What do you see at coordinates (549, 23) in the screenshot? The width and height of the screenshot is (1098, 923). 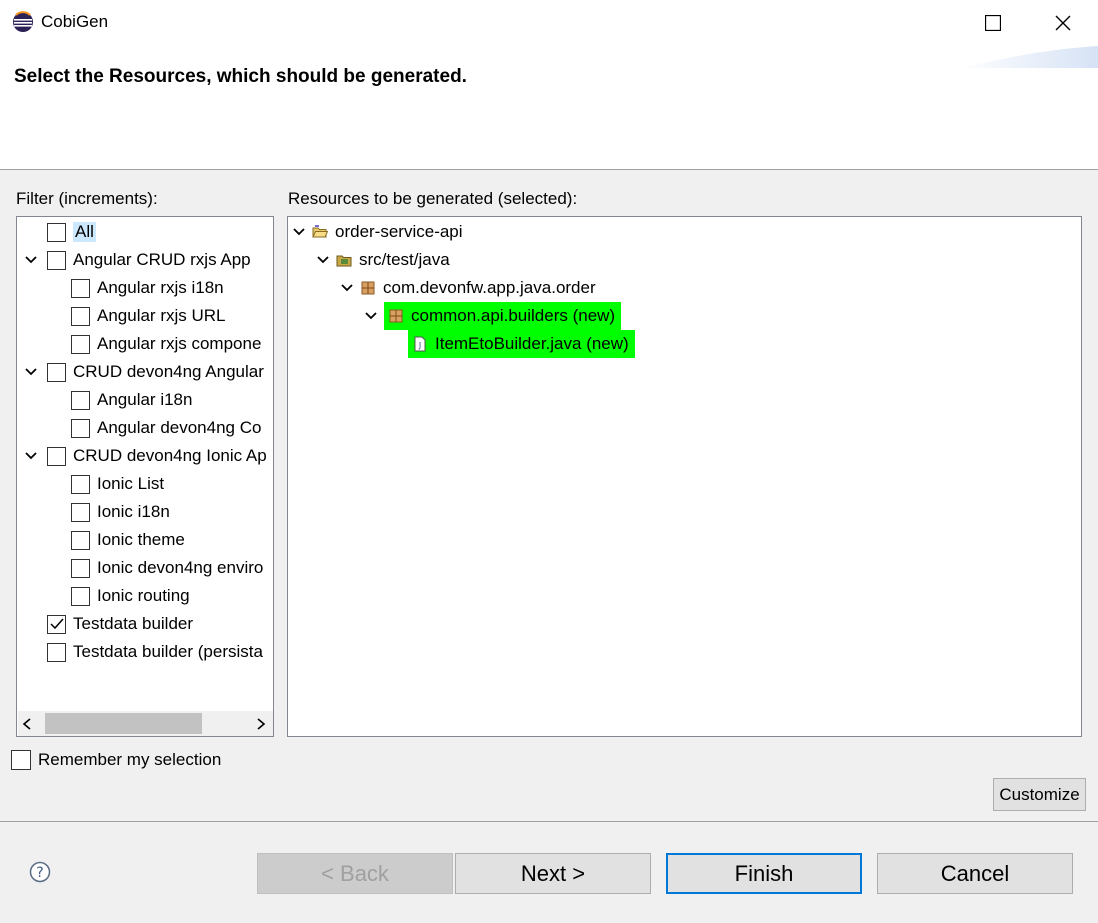 I see `title-bar: CobiGen` at bounding box center [549, 23].